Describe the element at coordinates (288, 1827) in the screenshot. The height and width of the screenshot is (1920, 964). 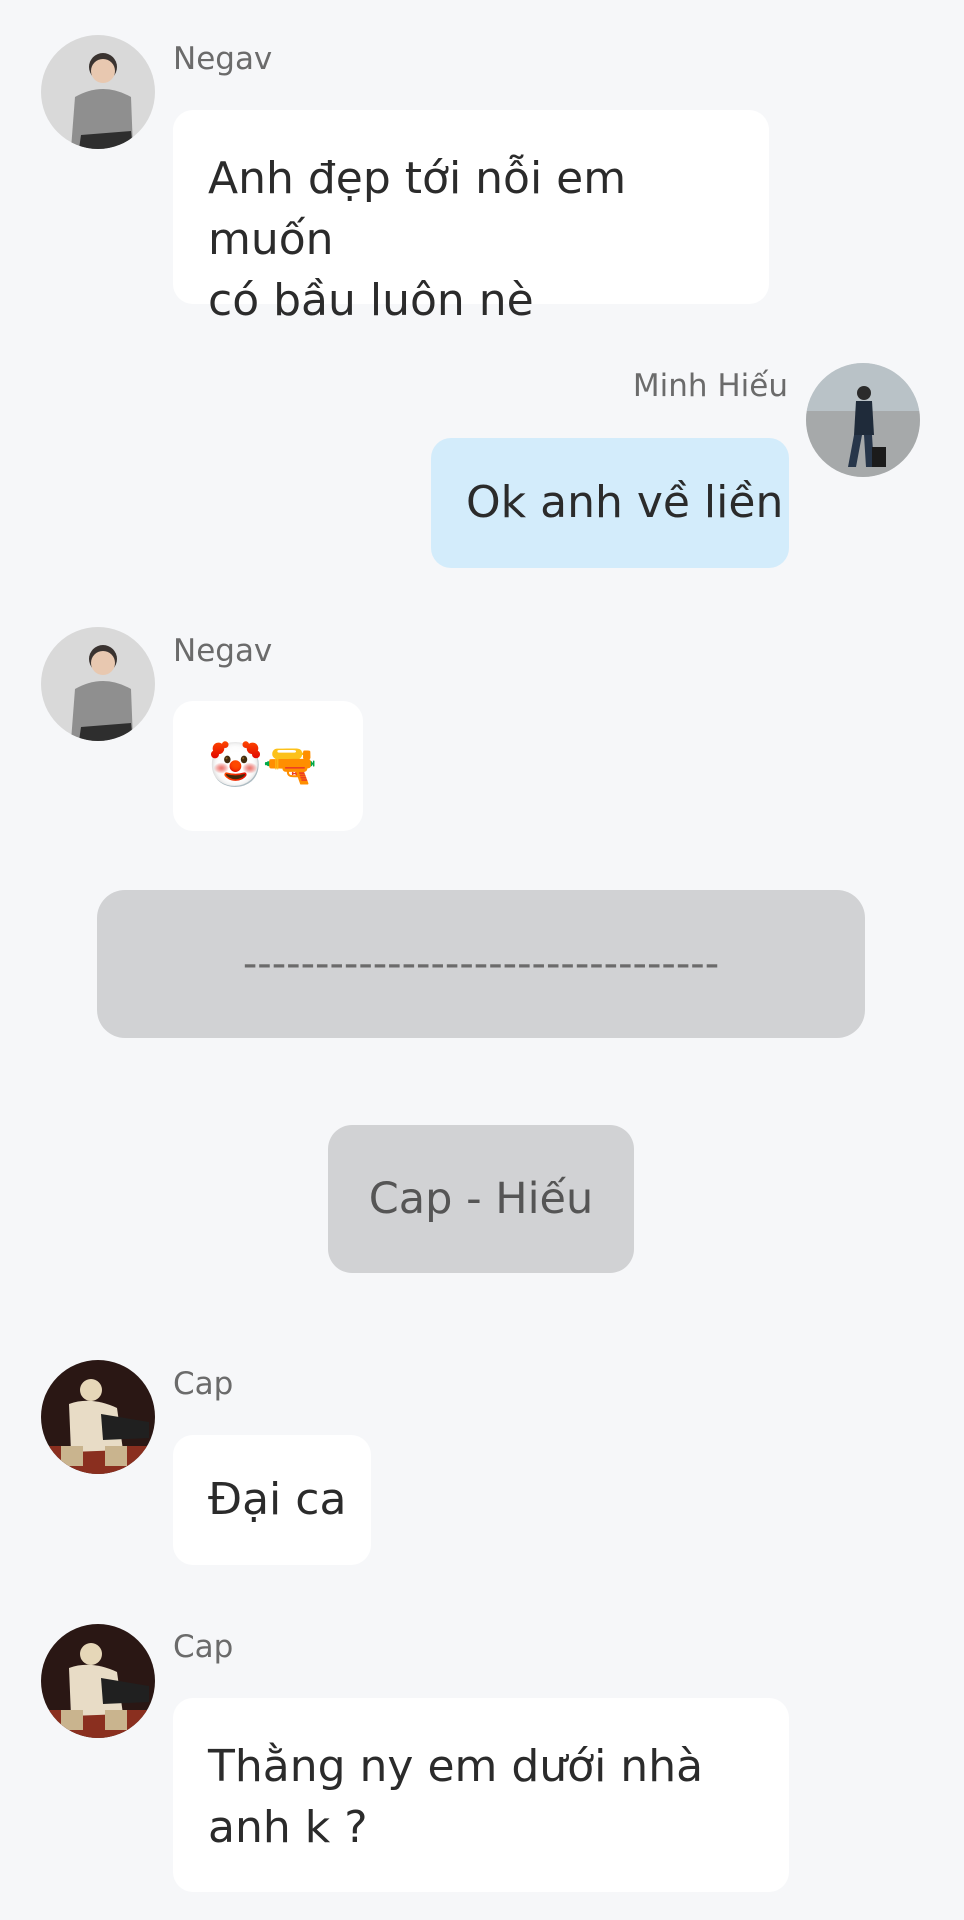
I see `message-text: anh k ?` at that location.